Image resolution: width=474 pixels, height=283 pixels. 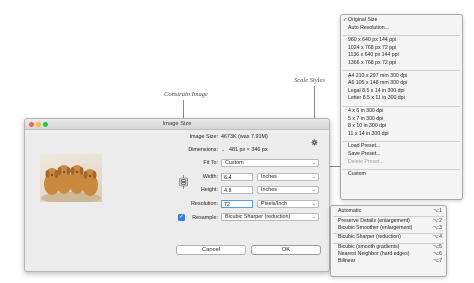 What do you see at coordinates (211, 250) in the screenshot?
I see `cancel-button: Cancel` at bounding box center [211, 250].